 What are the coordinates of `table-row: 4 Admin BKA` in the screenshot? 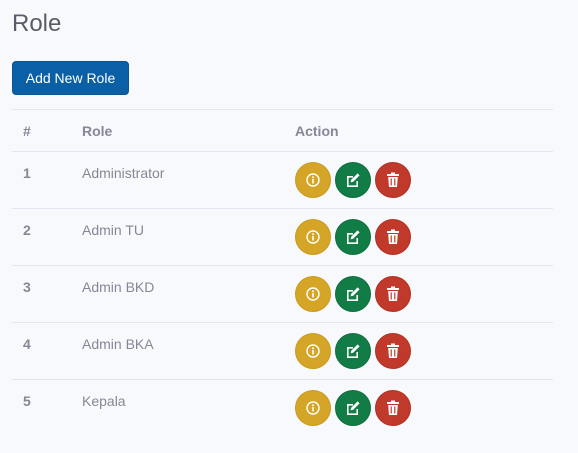 It's located at (282, 351).